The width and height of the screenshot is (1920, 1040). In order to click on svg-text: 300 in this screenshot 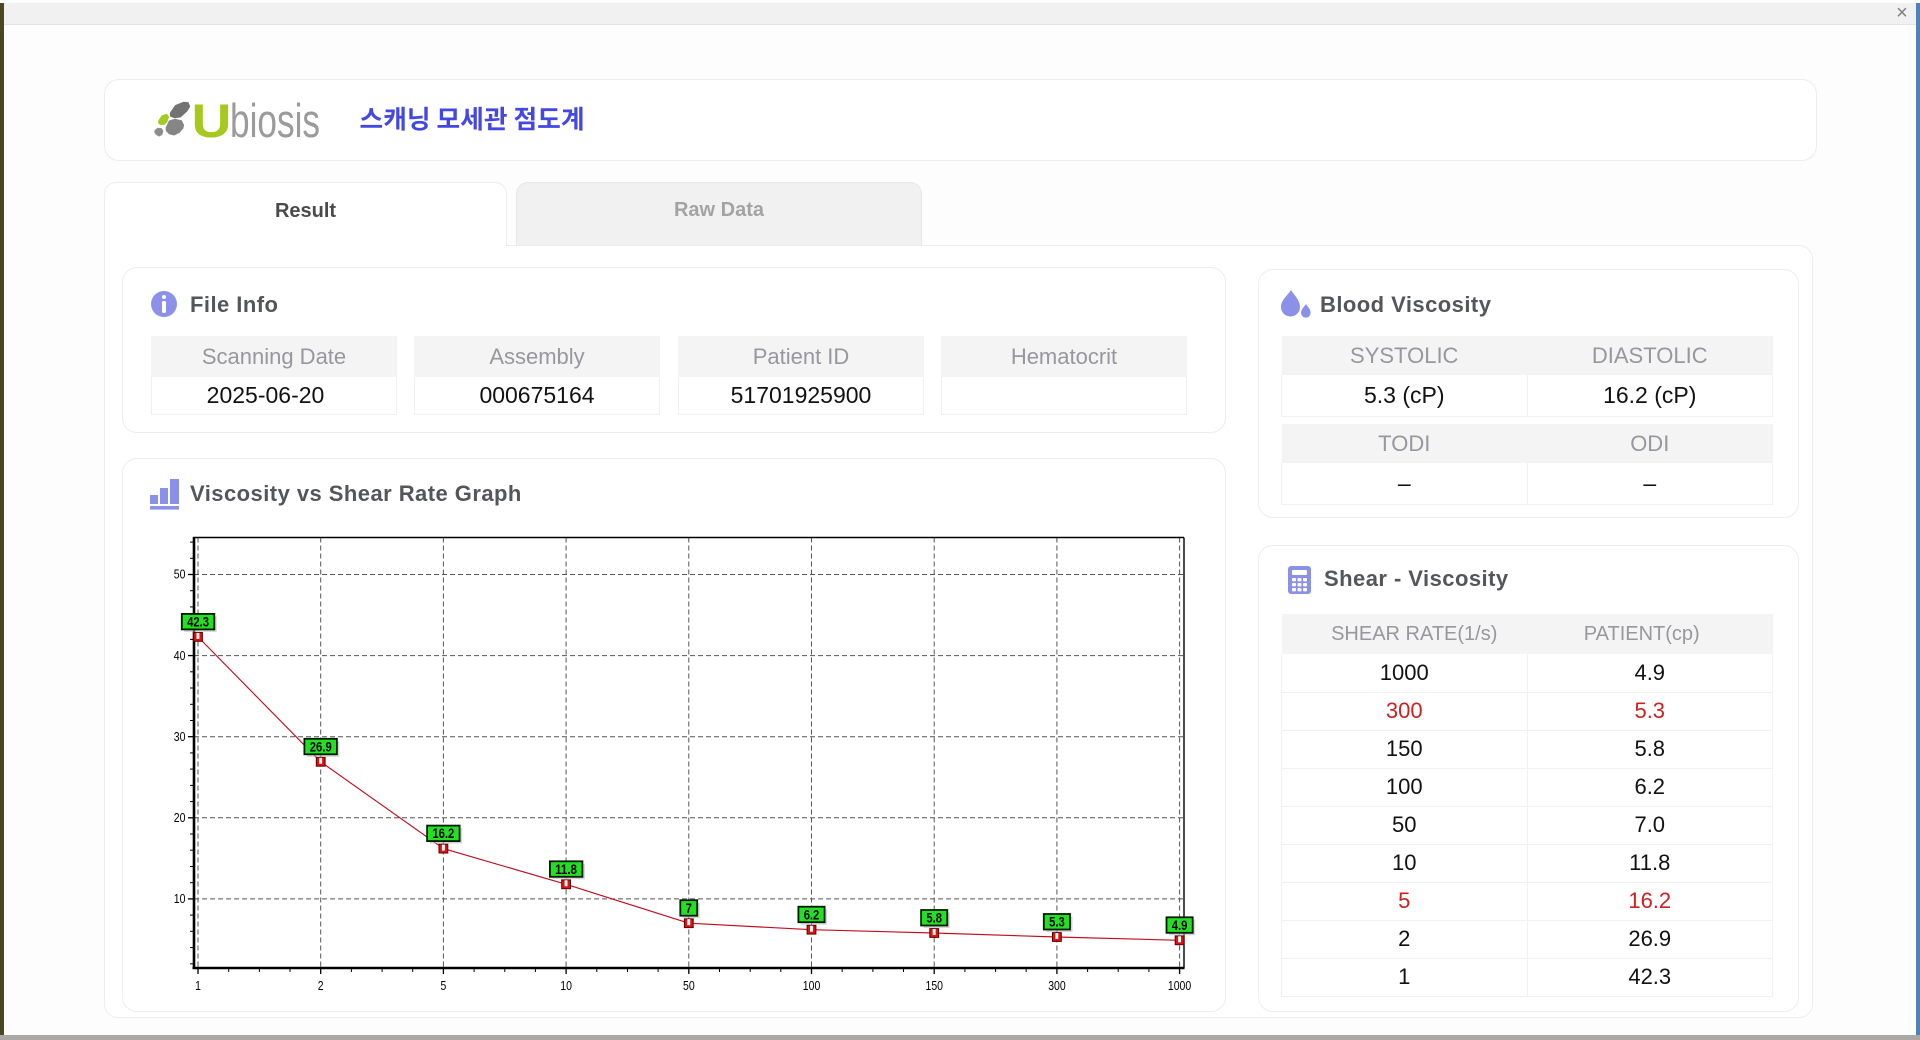, I will do `click(1057, 986)`.